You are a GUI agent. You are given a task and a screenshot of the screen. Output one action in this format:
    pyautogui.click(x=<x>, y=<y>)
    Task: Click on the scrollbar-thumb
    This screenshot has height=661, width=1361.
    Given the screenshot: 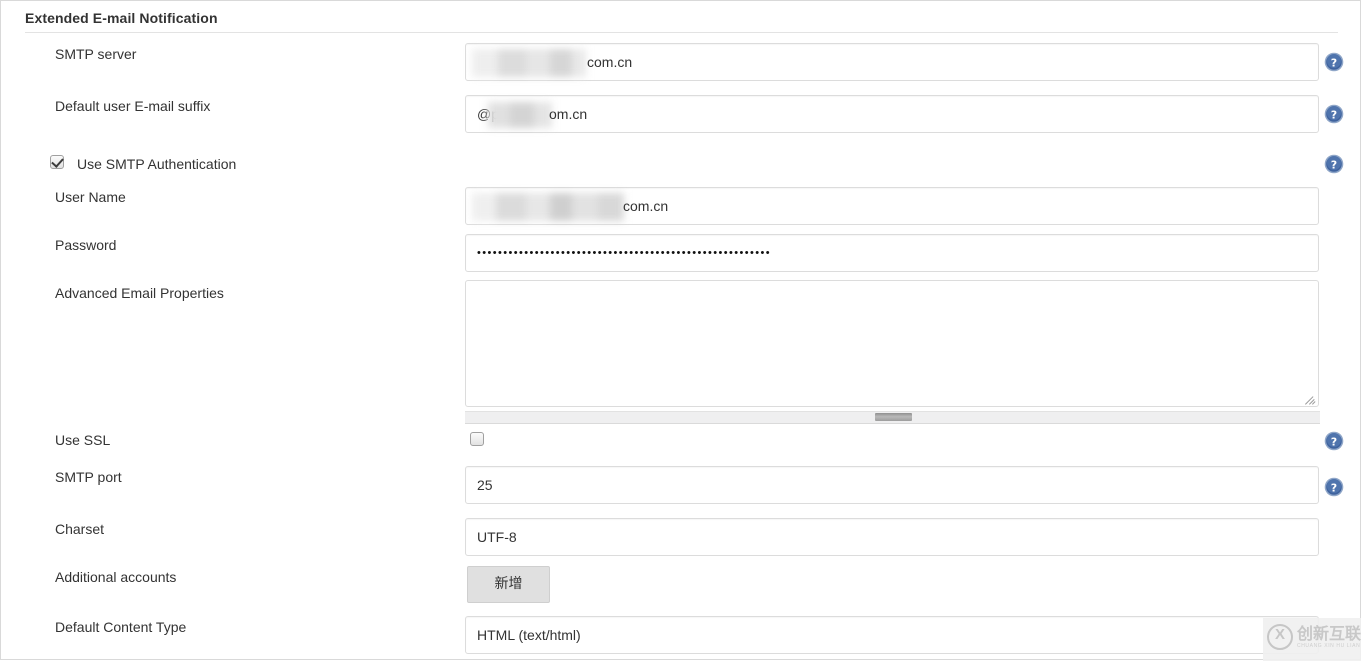 What is the action you would take?
    pyautogui.click(x=893, y=417)
    